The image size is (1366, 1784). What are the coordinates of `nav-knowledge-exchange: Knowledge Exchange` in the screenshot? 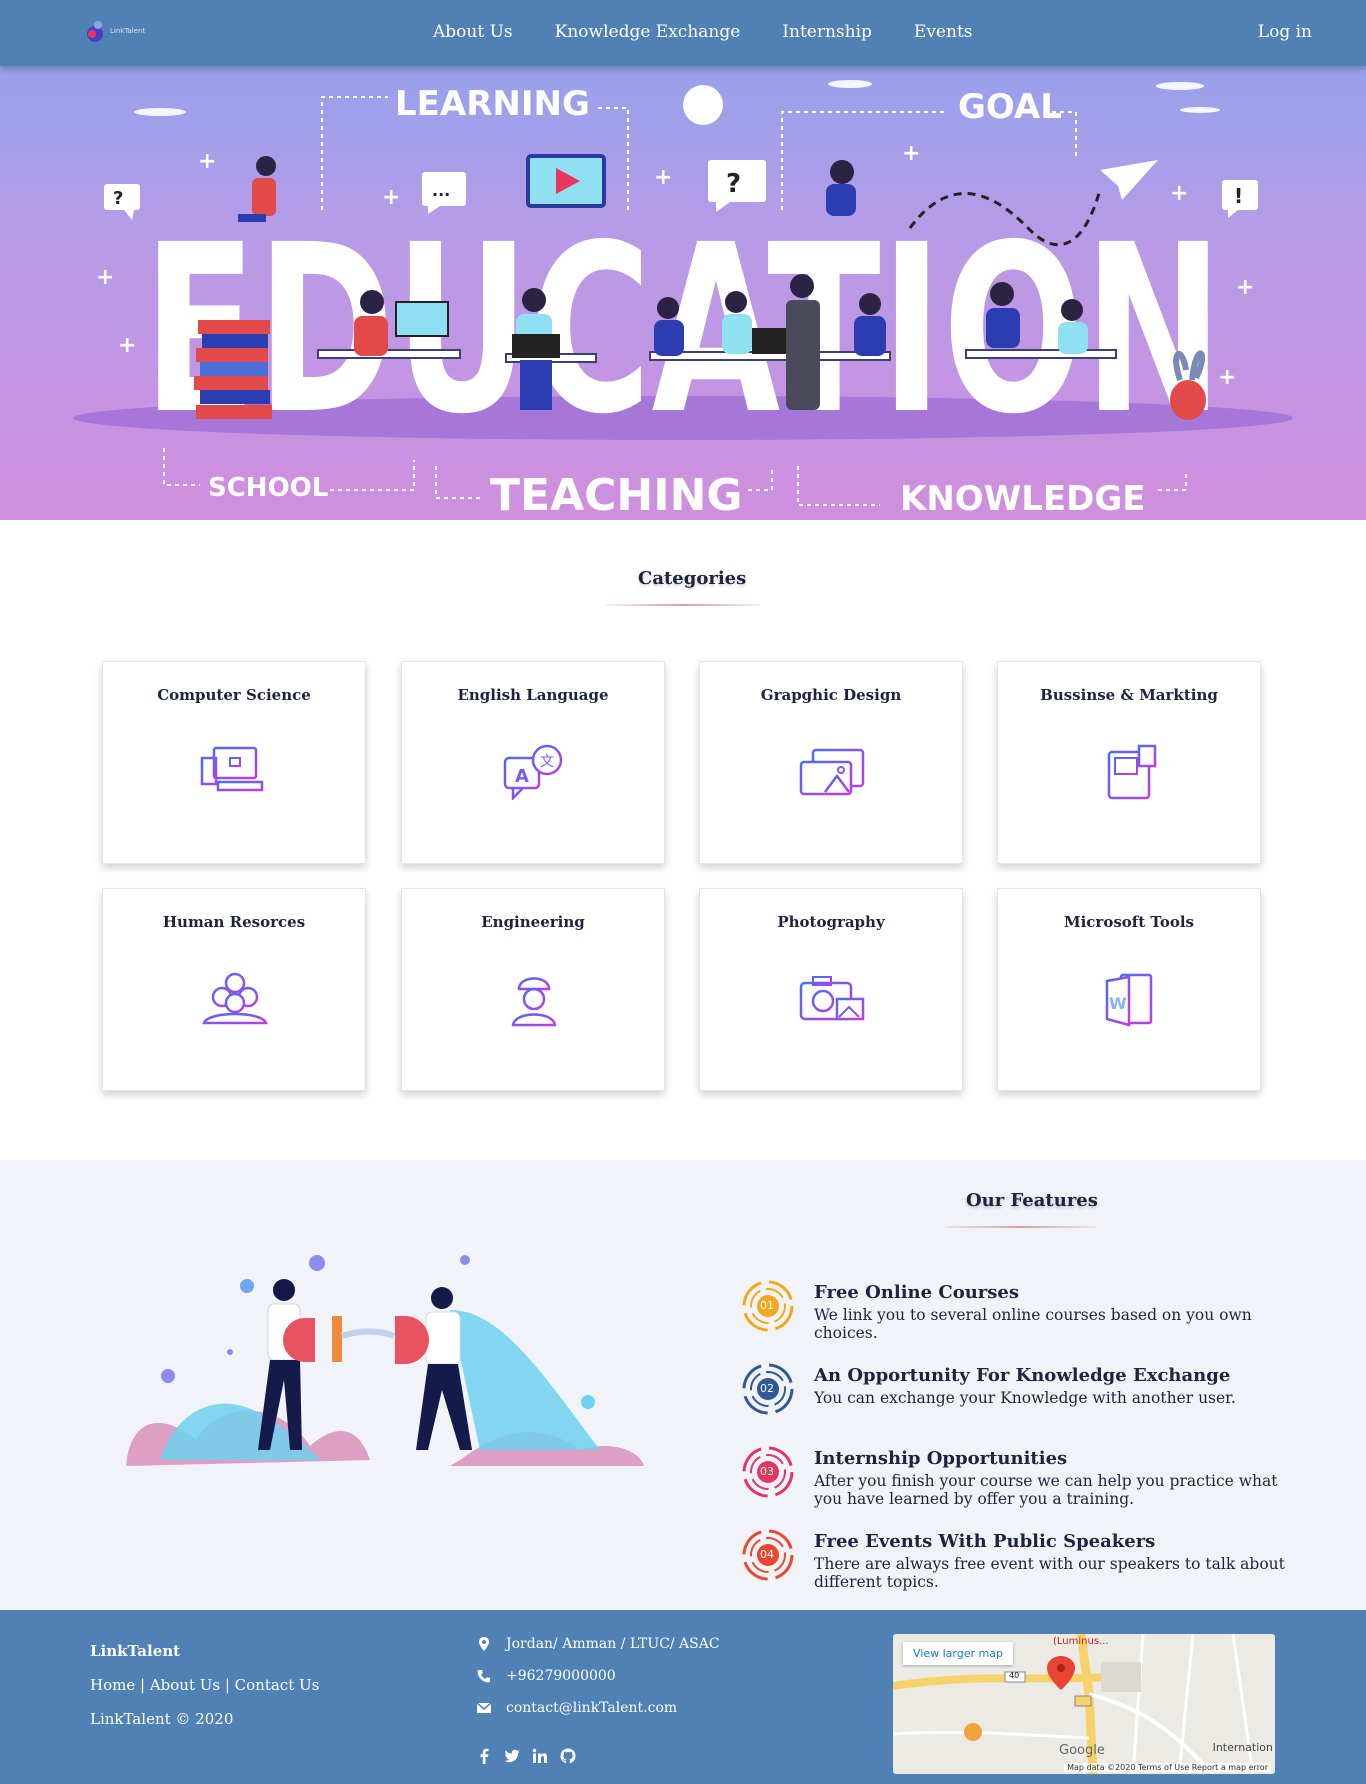 It's located at (648, 32).